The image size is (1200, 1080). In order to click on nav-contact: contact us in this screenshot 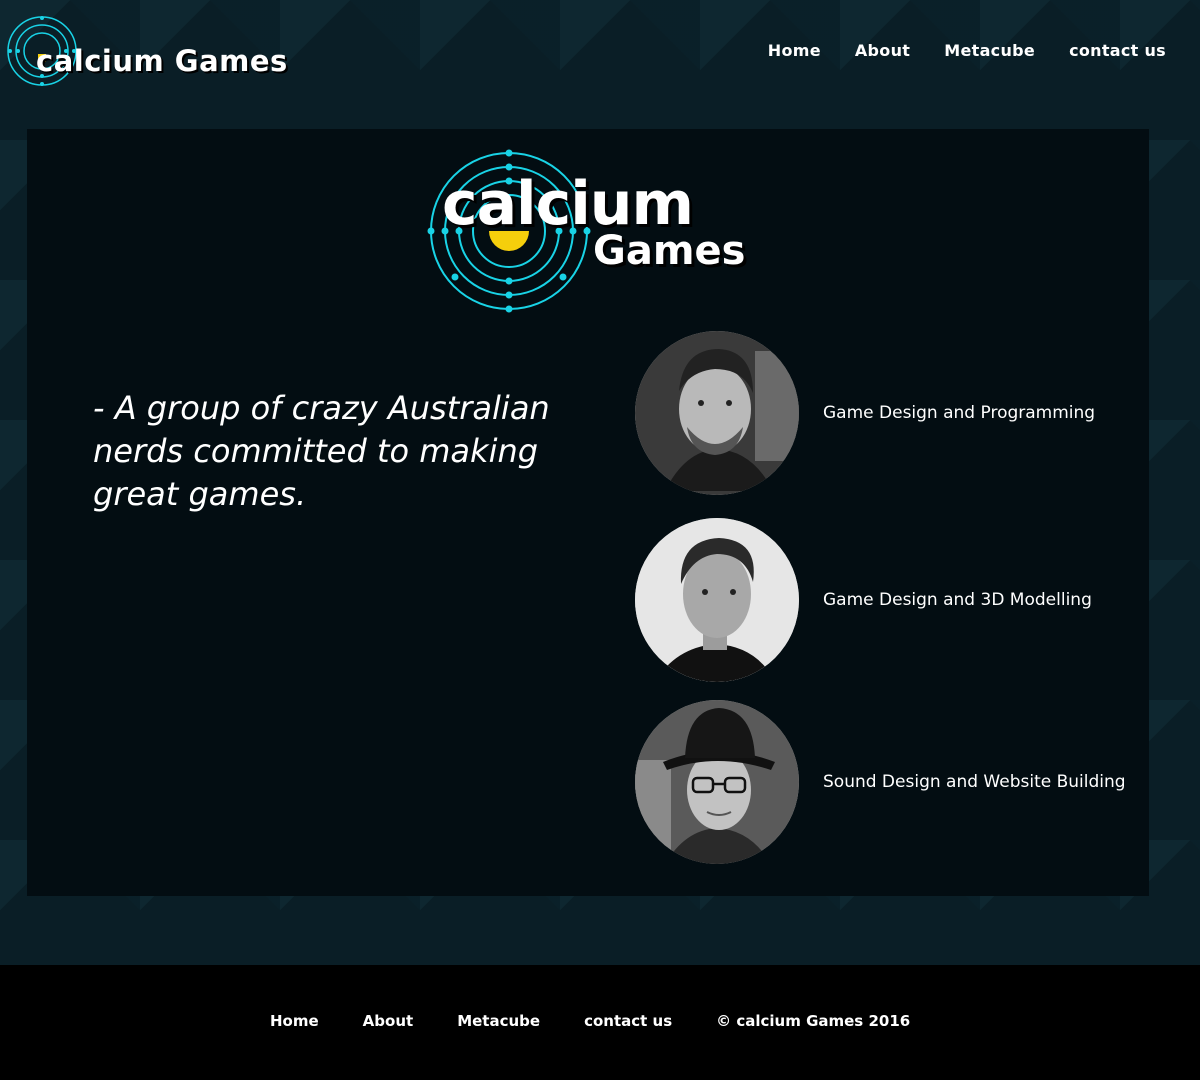, I will do `click(1117, 50)`.